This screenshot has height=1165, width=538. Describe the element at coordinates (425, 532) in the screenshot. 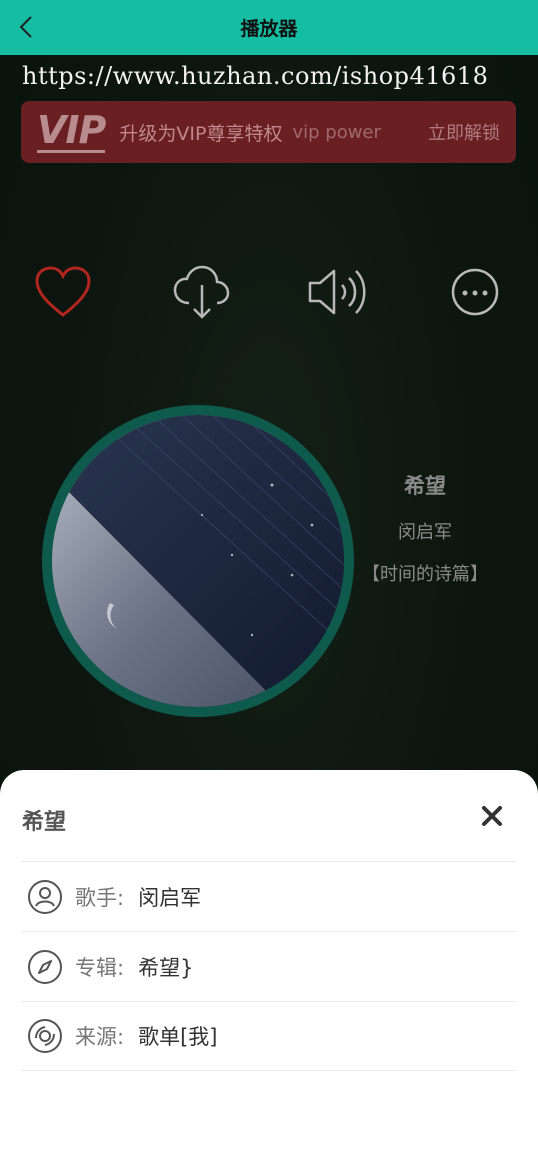

I see `song-artist: 闵启军` at that location.